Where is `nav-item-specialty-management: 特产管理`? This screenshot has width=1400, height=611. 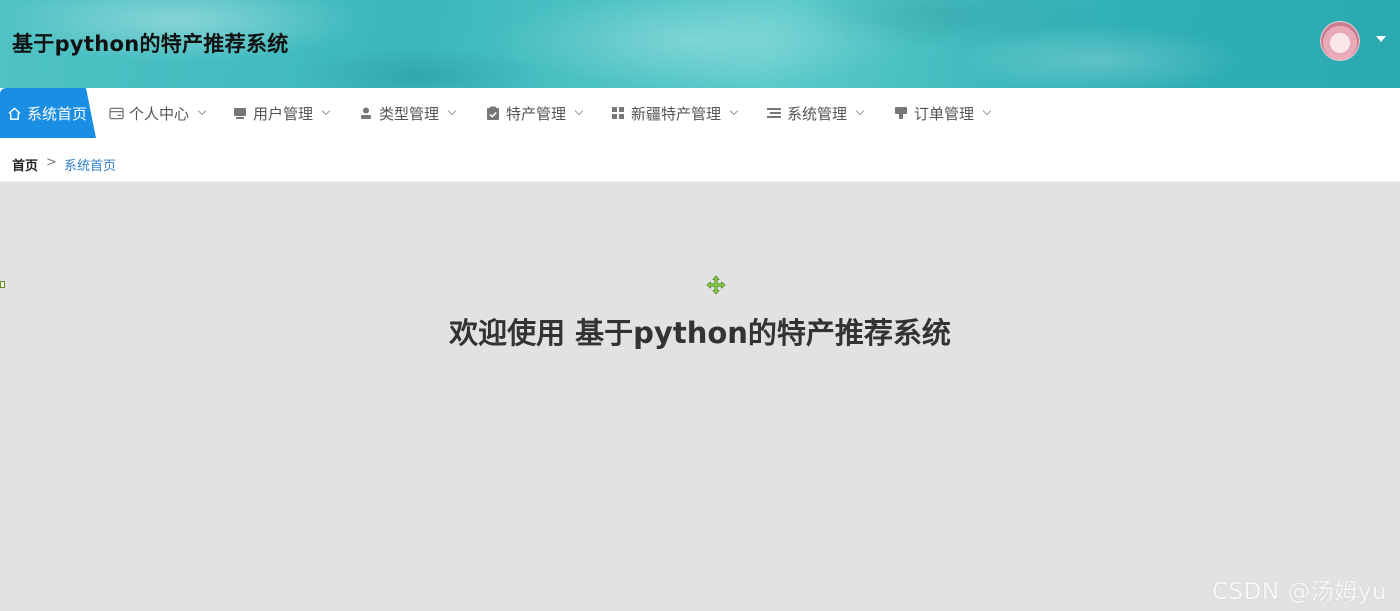
nav-item-specialty-management: 特产管理 is located at coordinates (534, 113).